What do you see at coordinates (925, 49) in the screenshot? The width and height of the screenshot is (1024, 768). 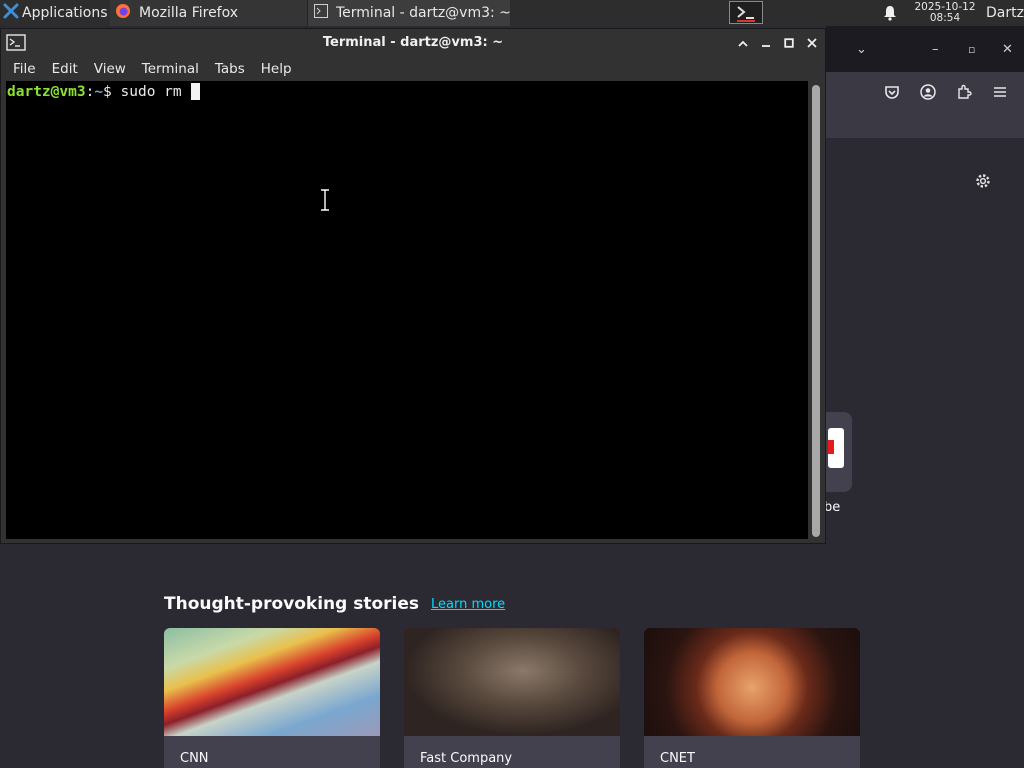 I see `firefox-tab-strip: ⌄ – ▫ ✕` at bounding box center [925, 49].